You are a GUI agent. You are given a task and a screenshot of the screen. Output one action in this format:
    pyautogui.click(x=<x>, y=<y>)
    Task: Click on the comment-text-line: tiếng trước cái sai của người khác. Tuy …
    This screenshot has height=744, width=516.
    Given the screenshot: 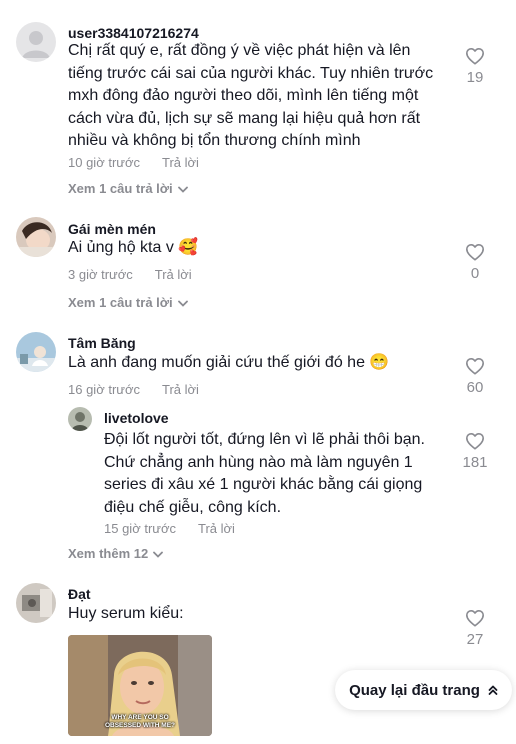 What is the action you would take?
    pyautogui.click(x=251, y=73)
    